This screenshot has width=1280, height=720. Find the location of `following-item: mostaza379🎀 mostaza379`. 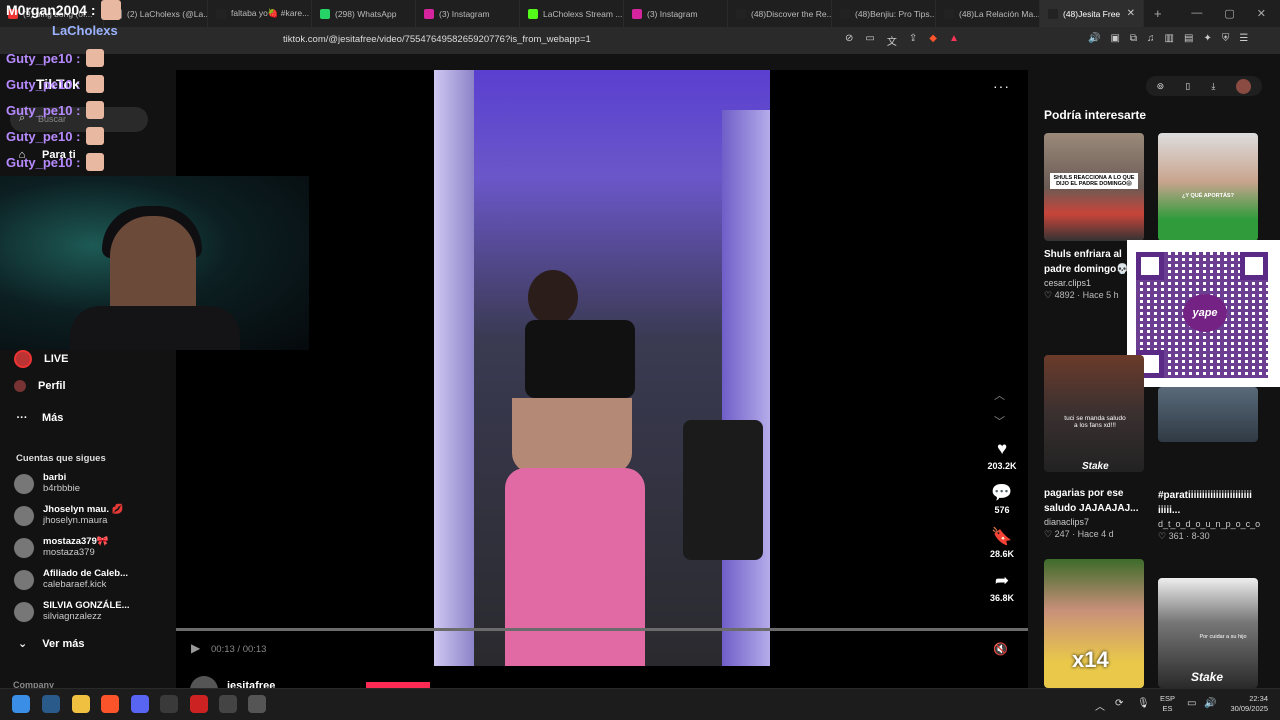

following-item: mostaza379🎀 mostaza379 is located at coordinates (61, 547).